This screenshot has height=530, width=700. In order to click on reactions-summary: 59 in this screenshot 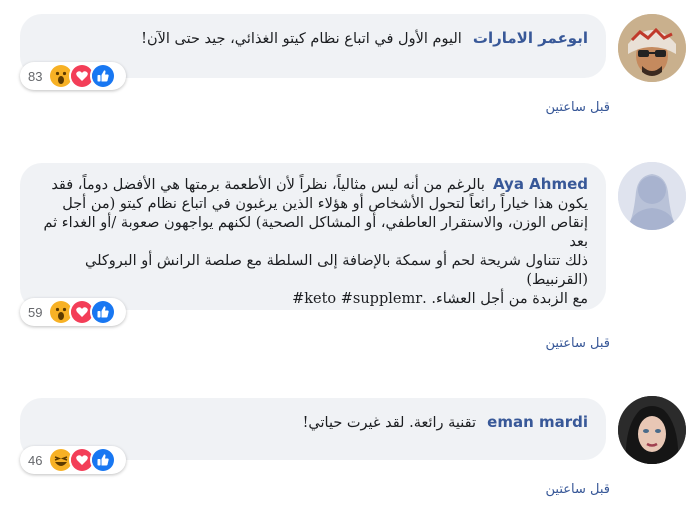, I will do `click(73, 312)`.